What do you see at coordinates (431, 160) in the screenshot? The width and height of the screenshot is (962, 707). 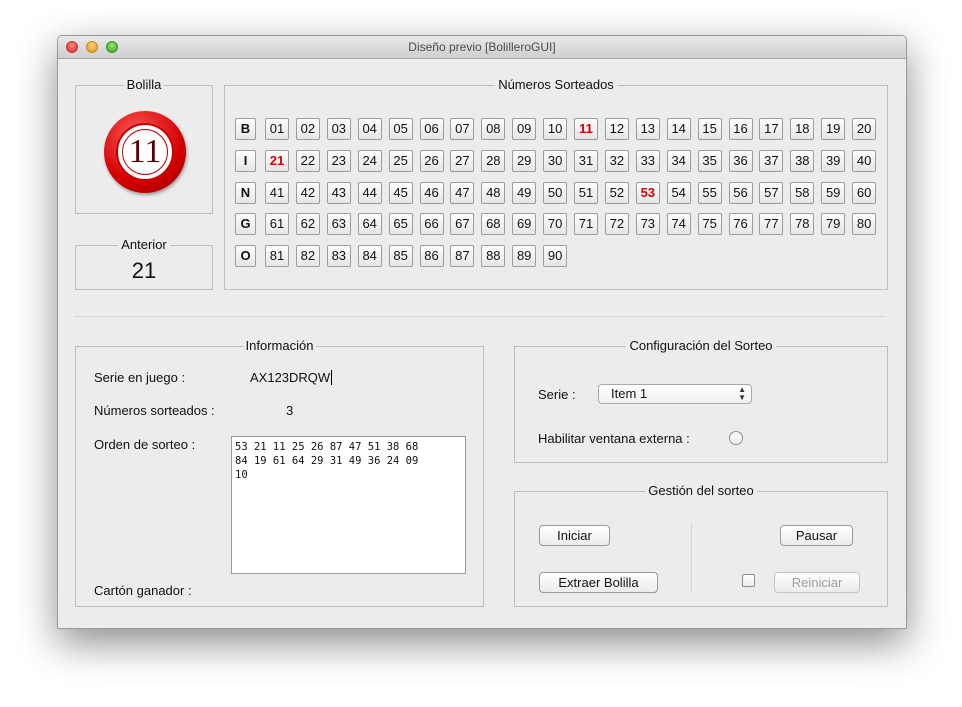 I see `number-cell-26: 26` at bounding box center [431, 160].